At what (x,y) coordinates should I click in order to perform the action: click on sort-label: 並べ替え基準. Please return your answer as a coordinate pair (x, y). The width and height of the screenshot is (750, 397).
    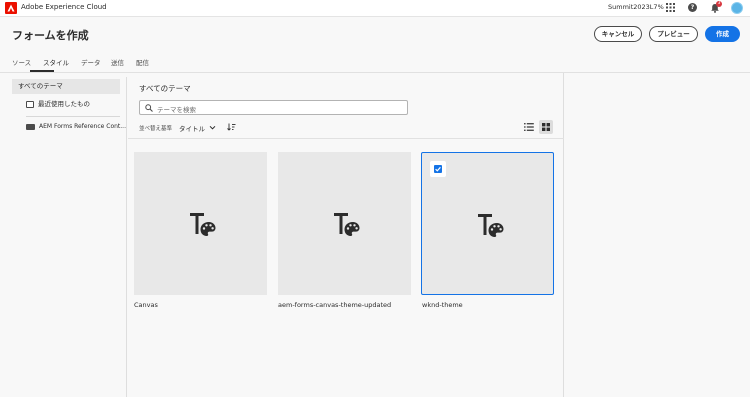
    Looking at the image, I should click on (156, 129).